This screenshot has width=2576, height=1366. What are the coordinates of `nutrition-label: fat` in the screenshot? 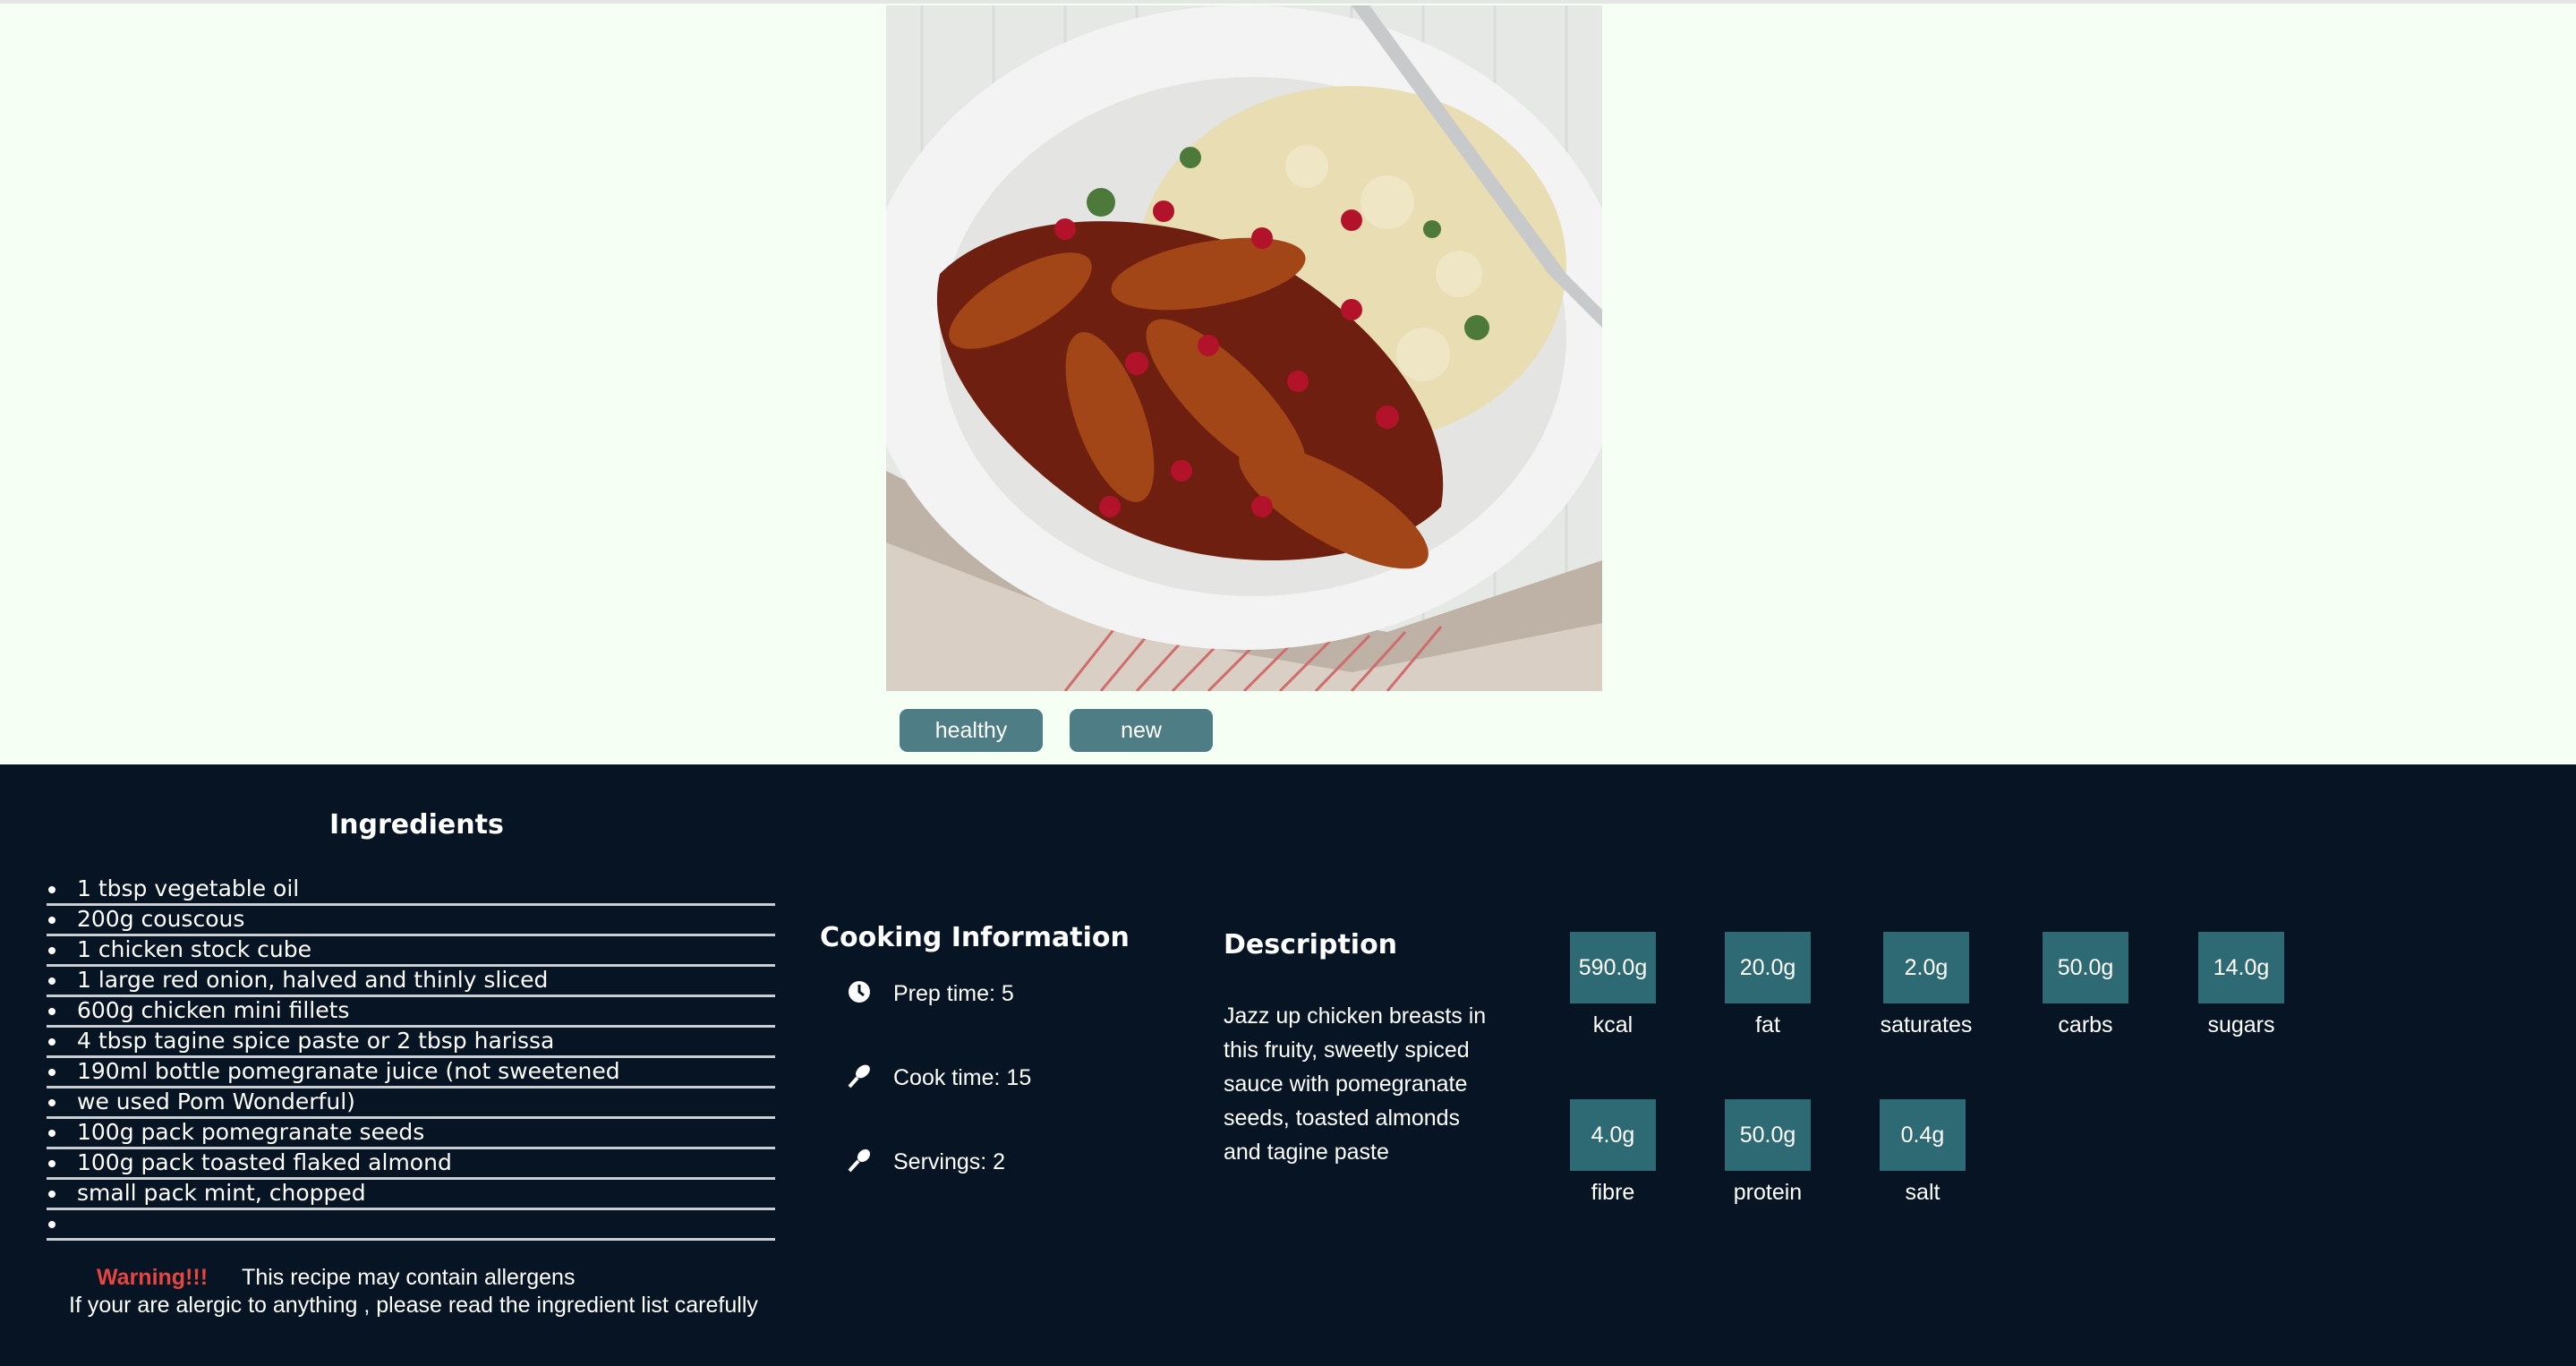 It's located at (1767, 1024).